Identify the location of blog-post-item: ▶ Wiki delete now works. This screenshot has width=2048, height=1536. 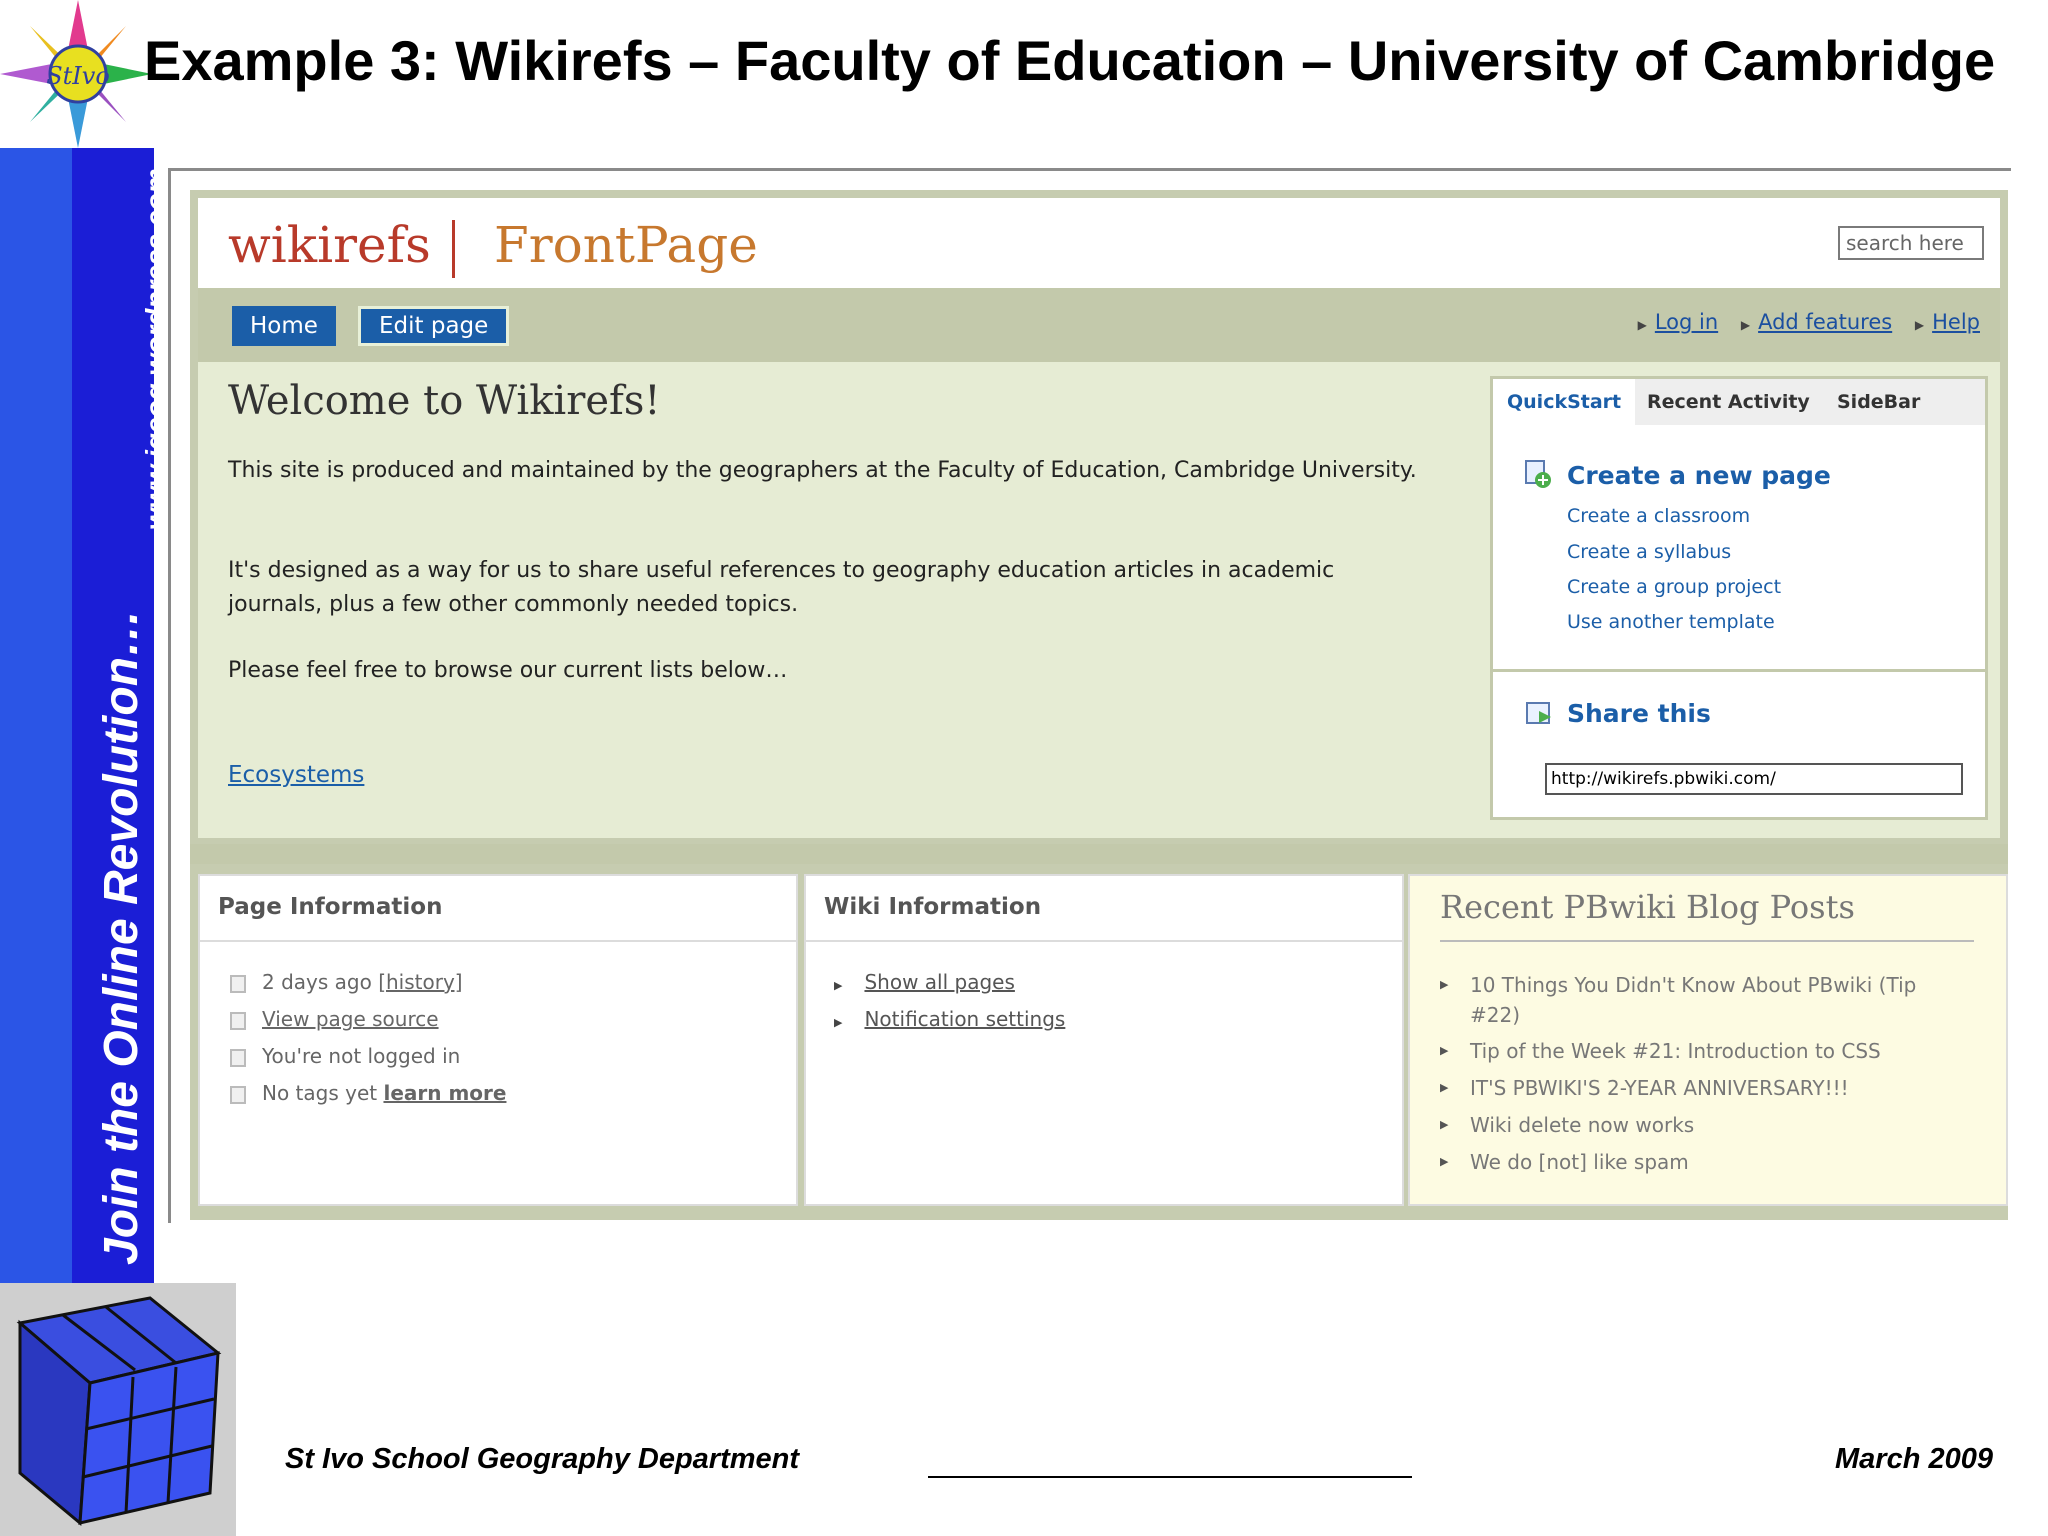
(1700, 1125).